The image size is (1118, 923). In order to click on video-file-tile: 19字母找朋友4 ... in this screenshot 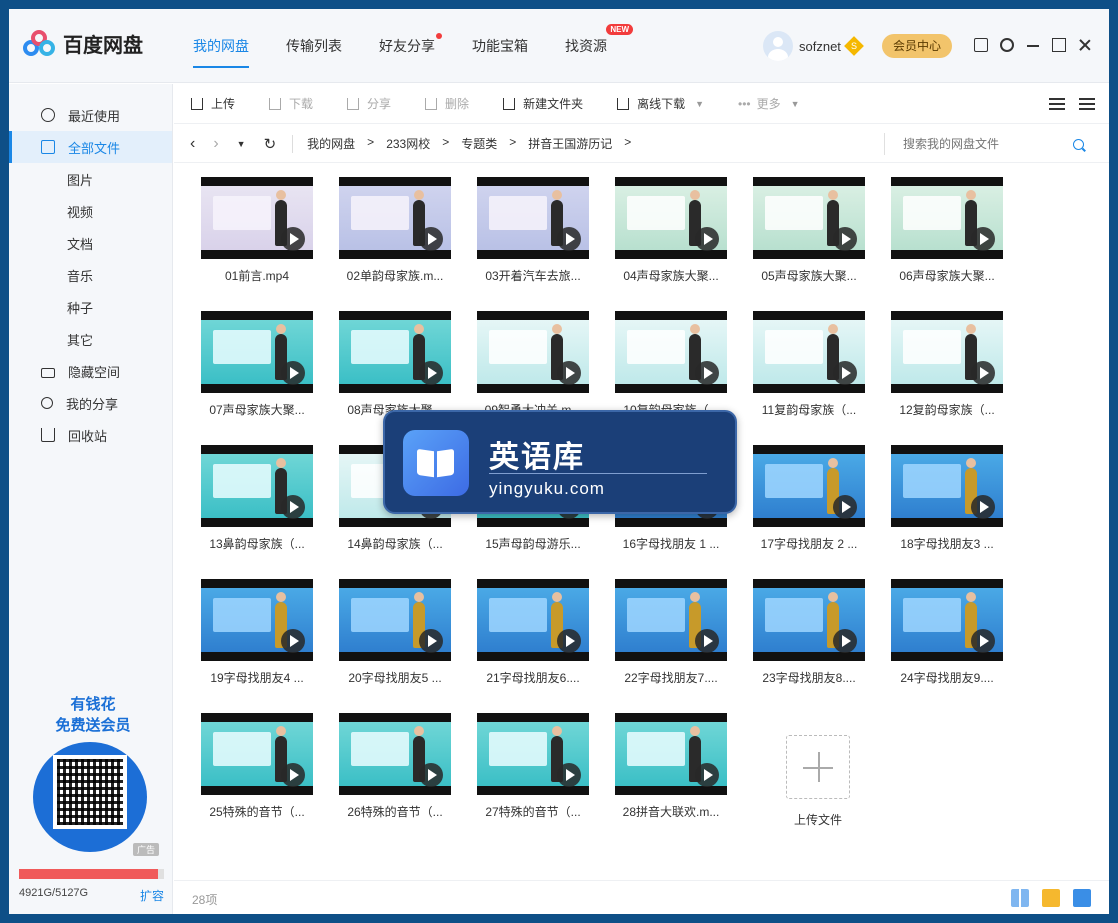, I will do `click(257, 634)`.